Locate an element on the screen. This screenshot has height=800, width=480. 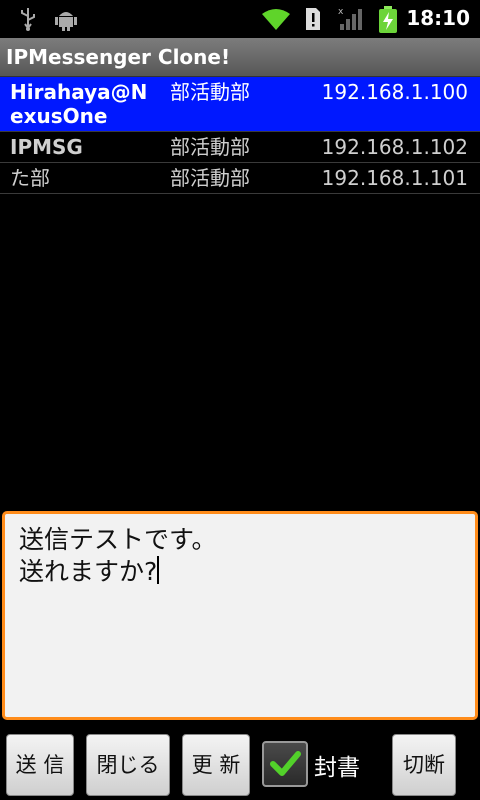
disconnect-button: 切断 is located at coordinates (424, 765).